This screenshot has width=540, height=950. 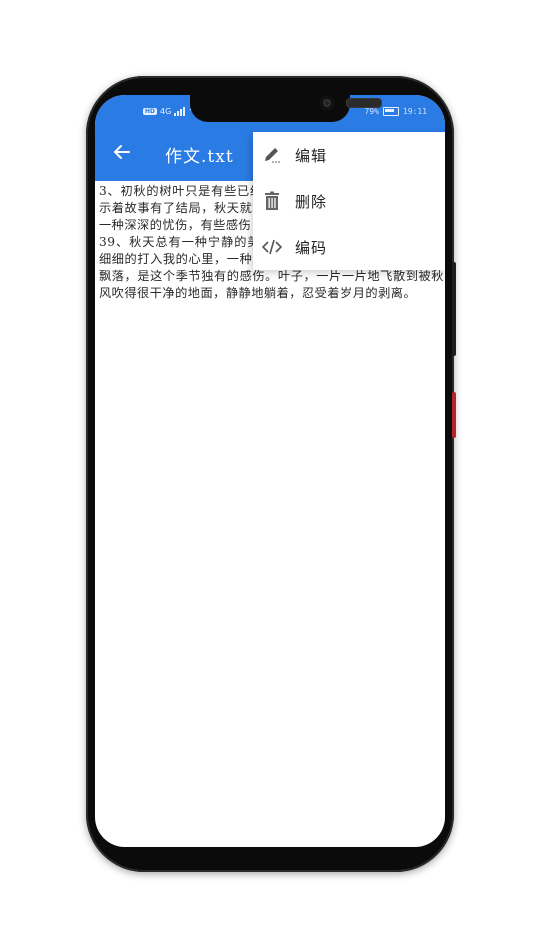 What do you see at coordinates (311, 201) in the screenshot?
I see `menu-item-label: 删除` at bounding box center [311, 201].